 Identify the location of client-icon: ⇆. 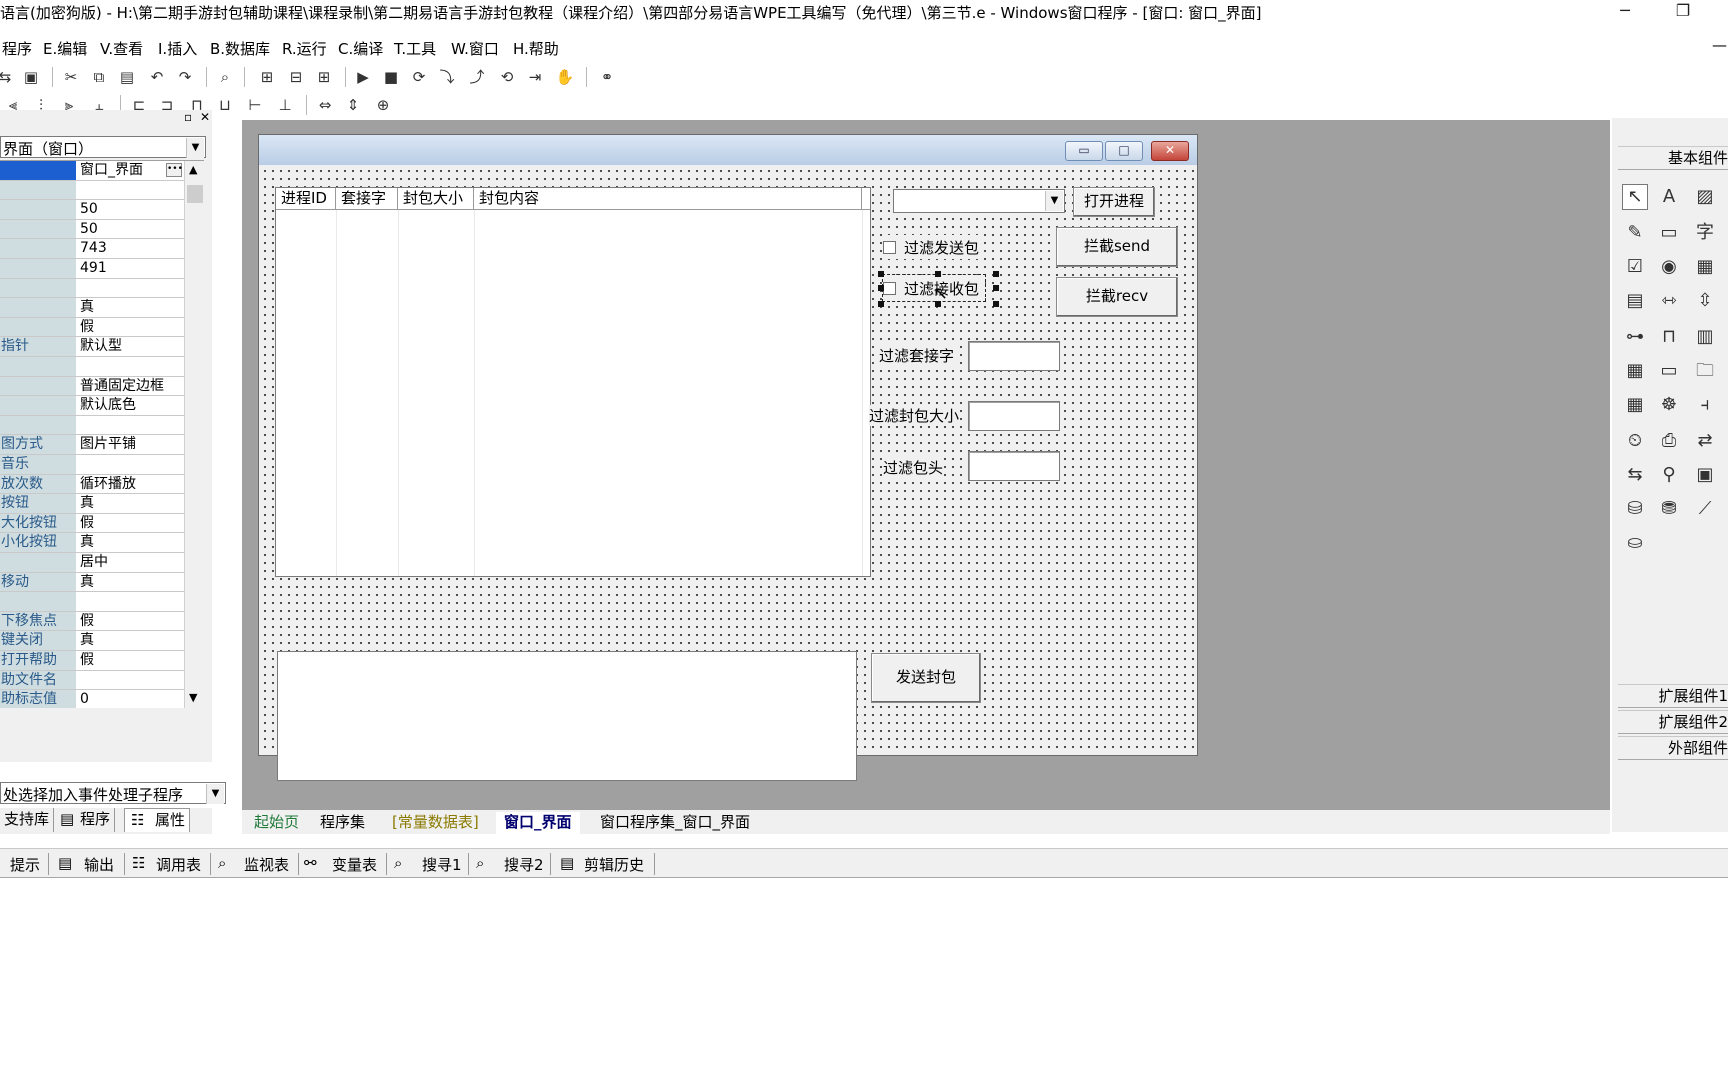
(1635, 475).